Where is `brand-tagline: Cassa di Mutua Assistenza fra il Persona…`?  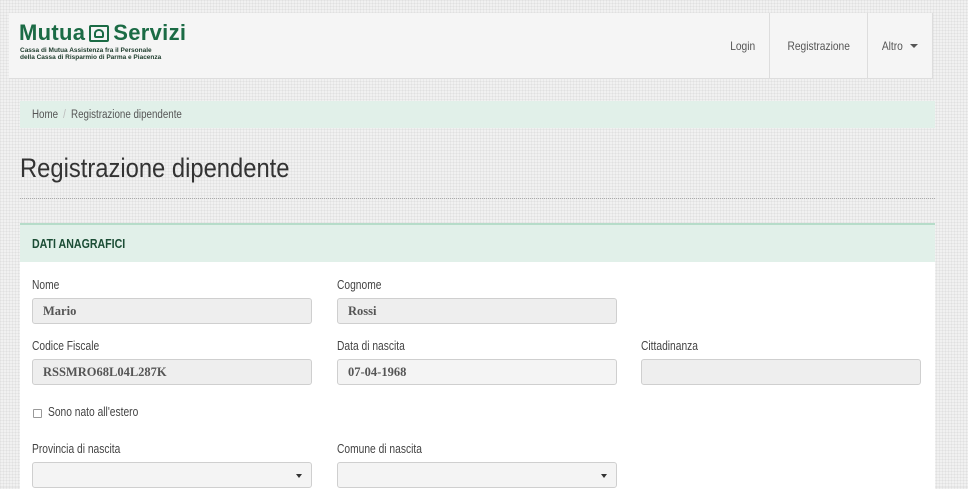
brand-tagline: Cassa di Mutua Assistenza fra il Persona… is located at coordinates (102, 54).